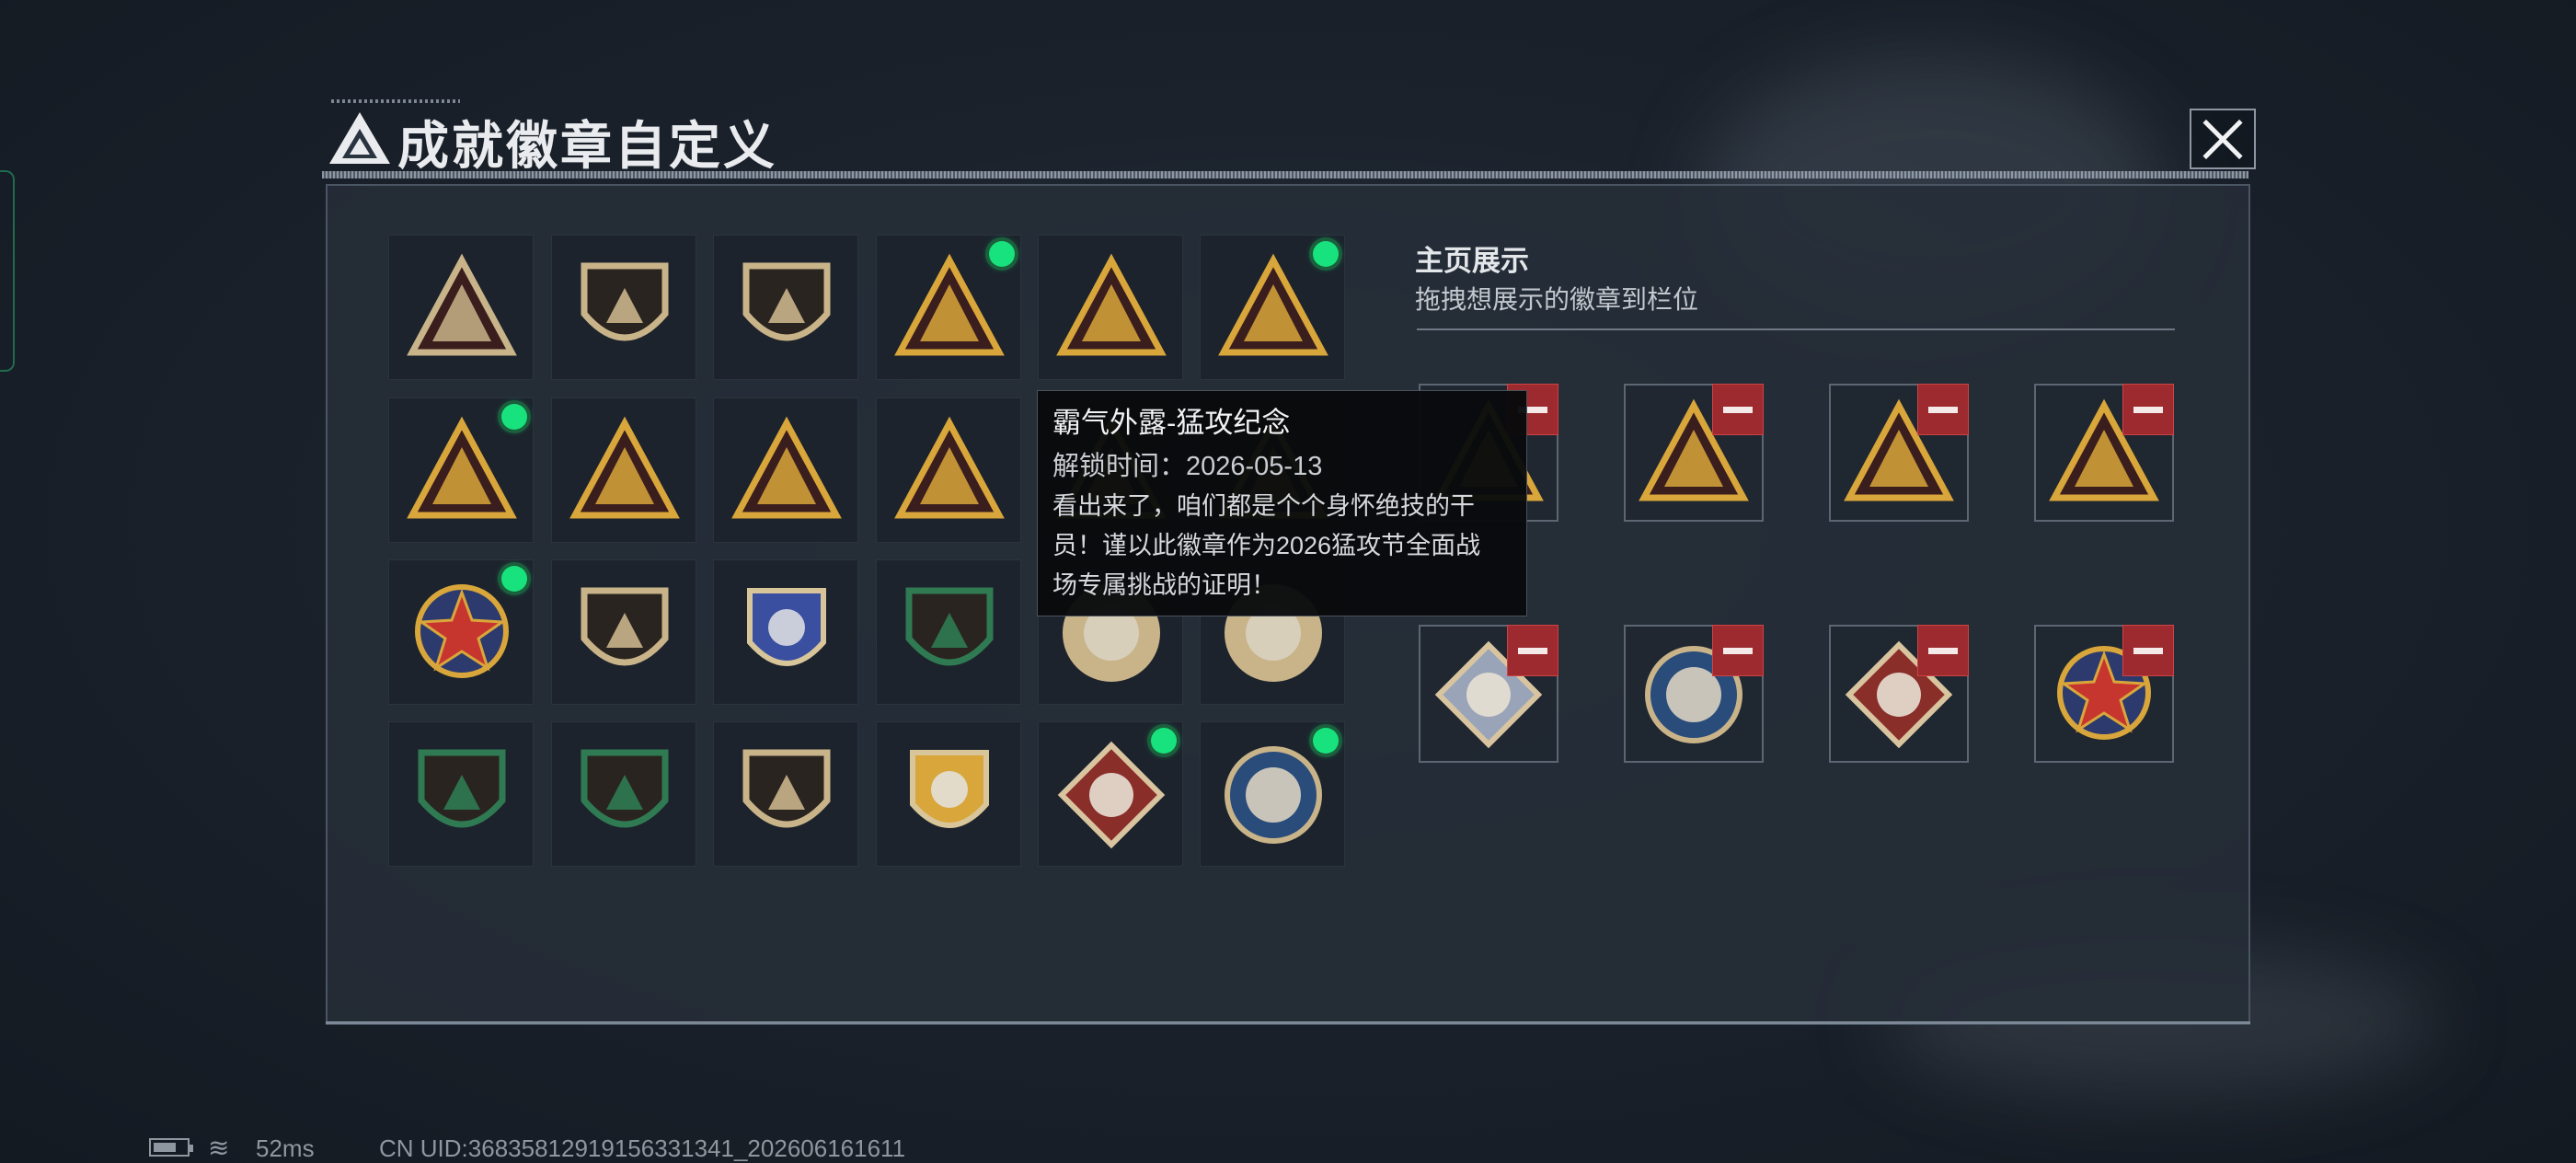 This screenshot has width=2576, height=1163. Describe the element at coordinates (1111, 304) in the screenshot. I see `rock-hand-triangle-badge-icon` at that location.